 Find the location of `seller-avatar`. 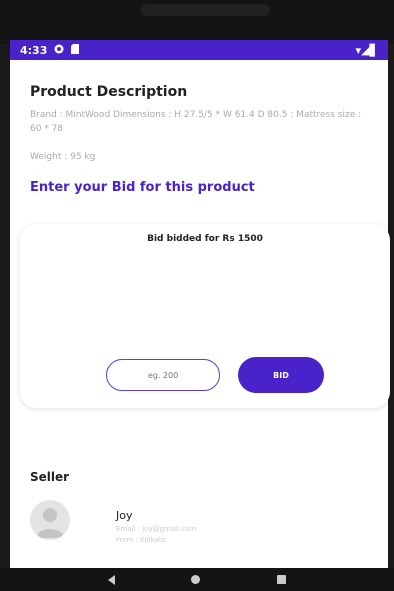

seller-avatar is located at coordinates (50, 520).